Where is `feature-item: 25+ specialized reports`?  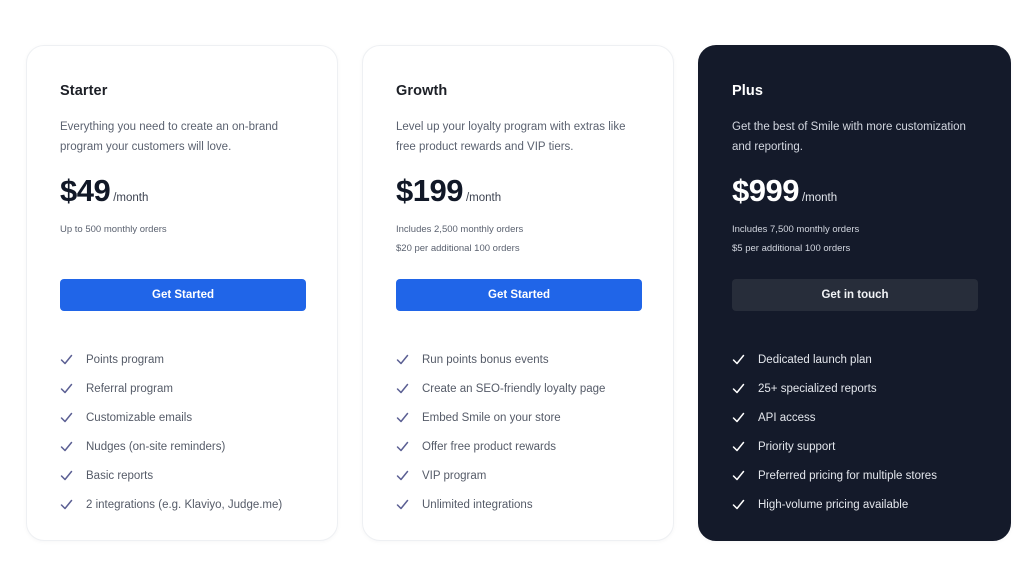 feature-item: 25+ specialized reports is located at coordinates (834, 388).